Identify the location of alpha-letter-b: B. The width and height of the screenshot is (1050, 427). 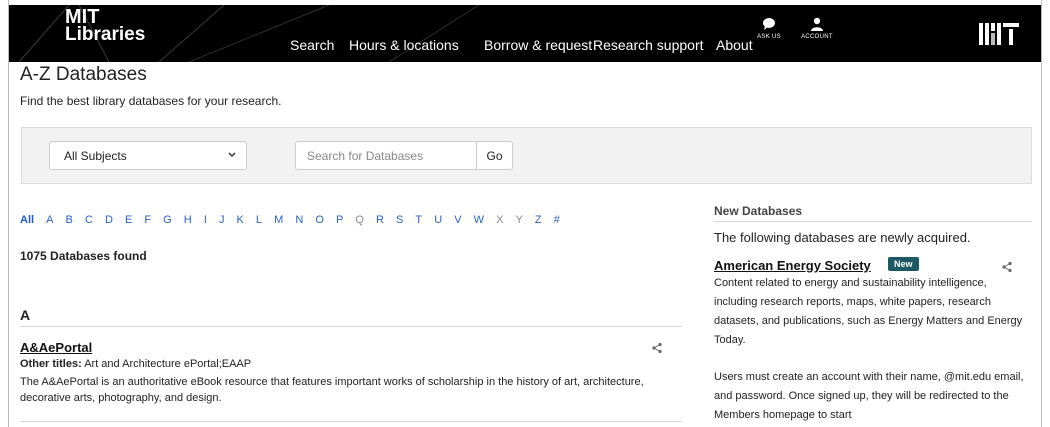
(69, 220).